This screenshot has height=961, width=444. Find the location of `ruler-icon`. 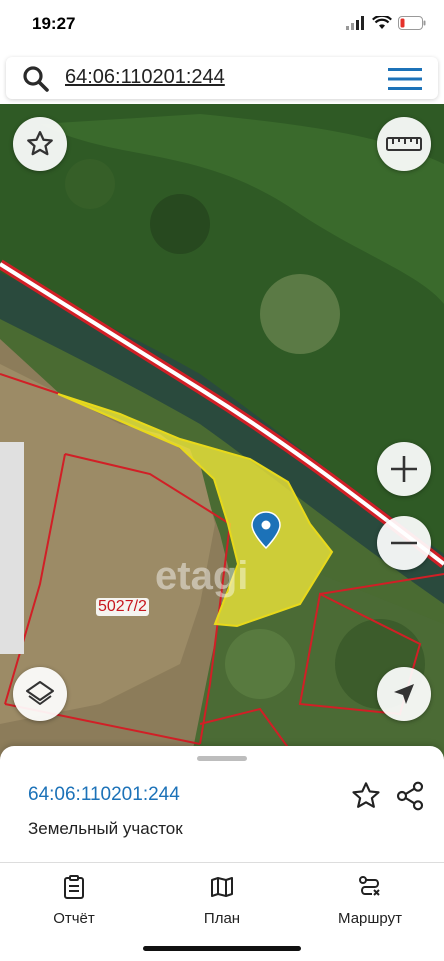

ruler-icon is located at coordinates (404, 144).